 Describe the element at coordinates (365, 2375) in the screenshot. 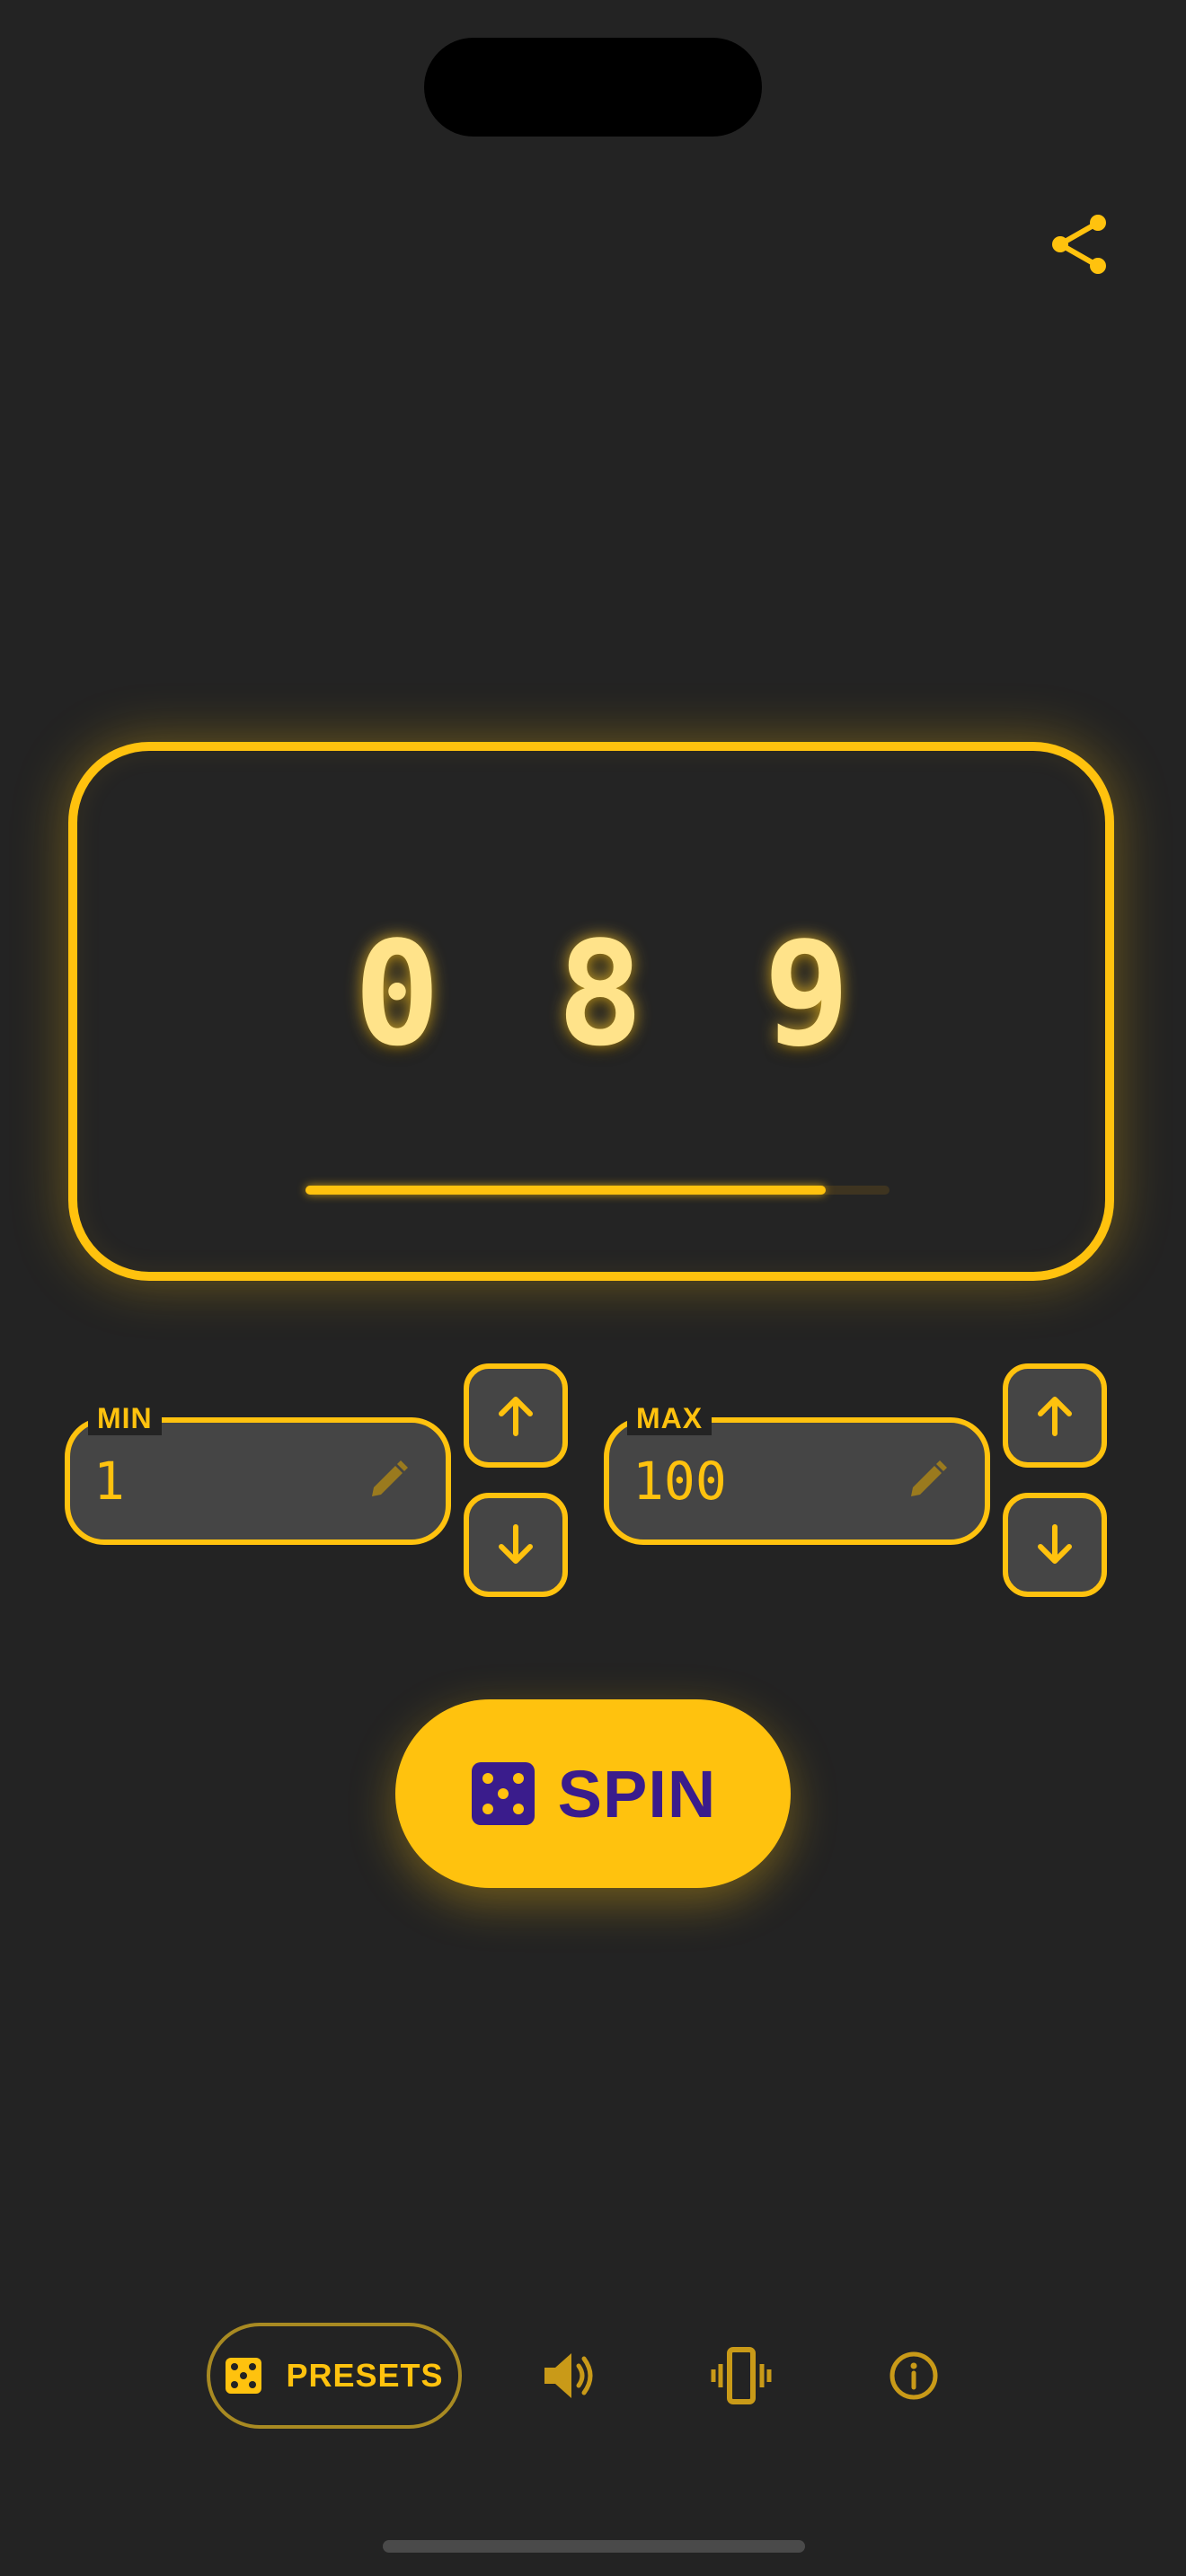

I see `presets-label: PRESETS` at that location.